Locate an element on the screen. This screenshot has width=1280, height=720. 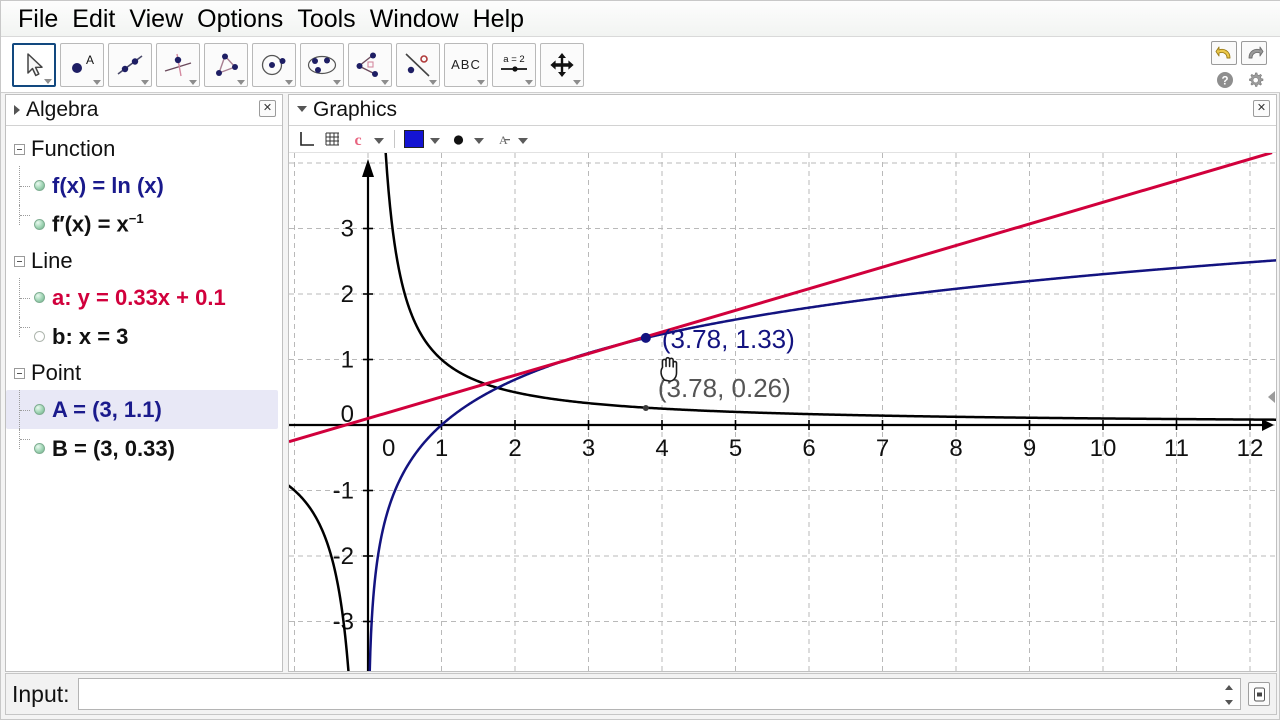
move-graphics-view-icon is located at coordinates (562, 65).